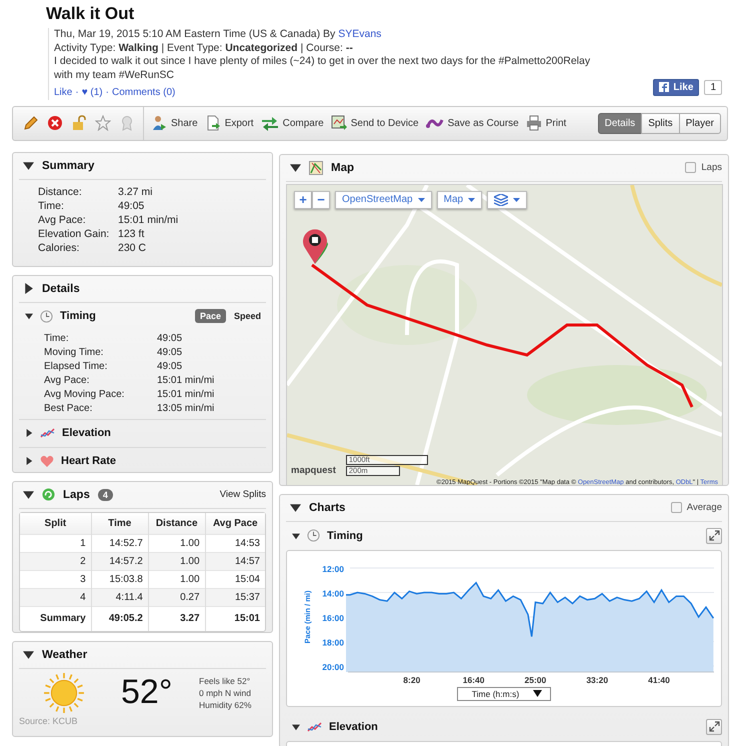 The height and width of the screenshot is (746, 742). Describe the element at coordinates (473, 679) in the screenshot. I see `tick-label: 16:40` at that location.